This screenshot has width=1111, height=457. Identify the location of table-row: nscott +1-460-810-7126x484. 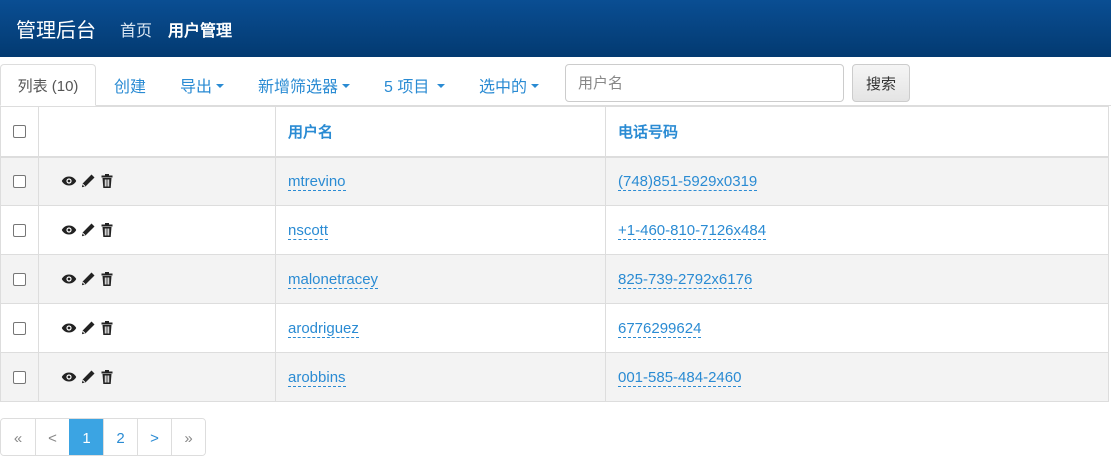
(554, 230).